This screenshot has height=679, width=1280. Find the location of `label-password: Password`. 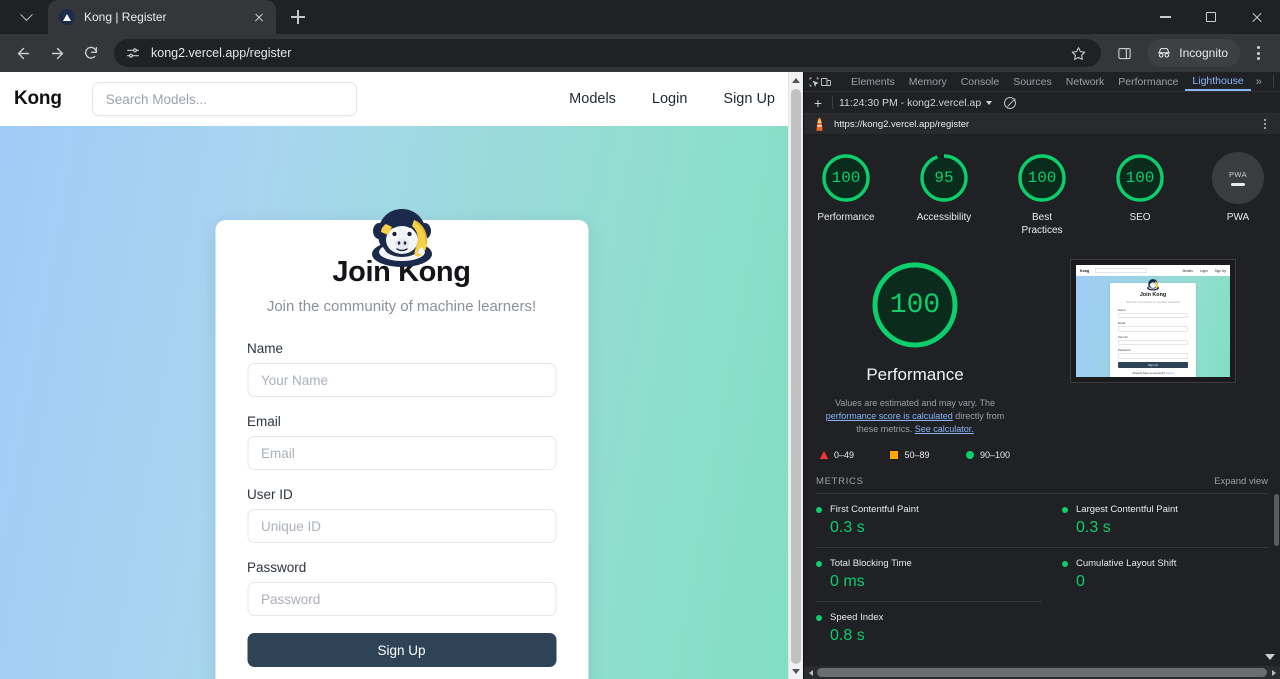

label-password: Password is located at coordinates (277, 567).